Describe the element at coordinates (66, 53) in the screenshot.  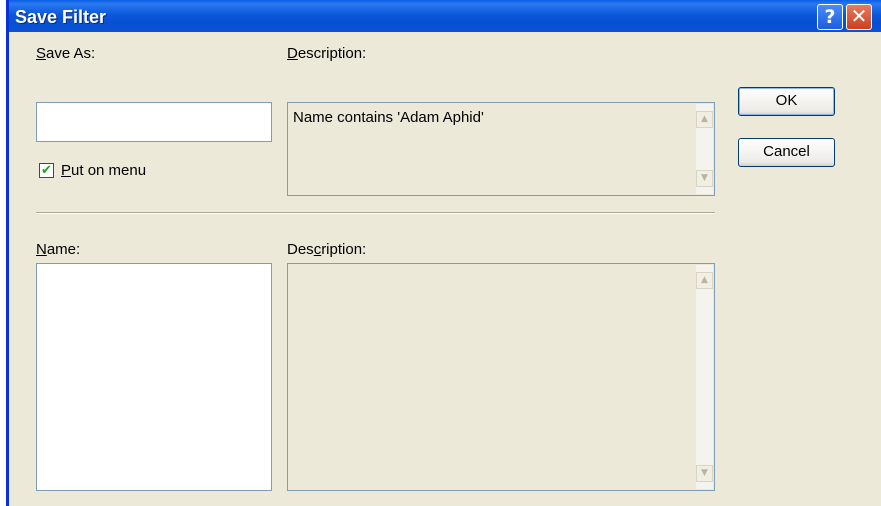
I see `save-as-label: Save As:` at that location.